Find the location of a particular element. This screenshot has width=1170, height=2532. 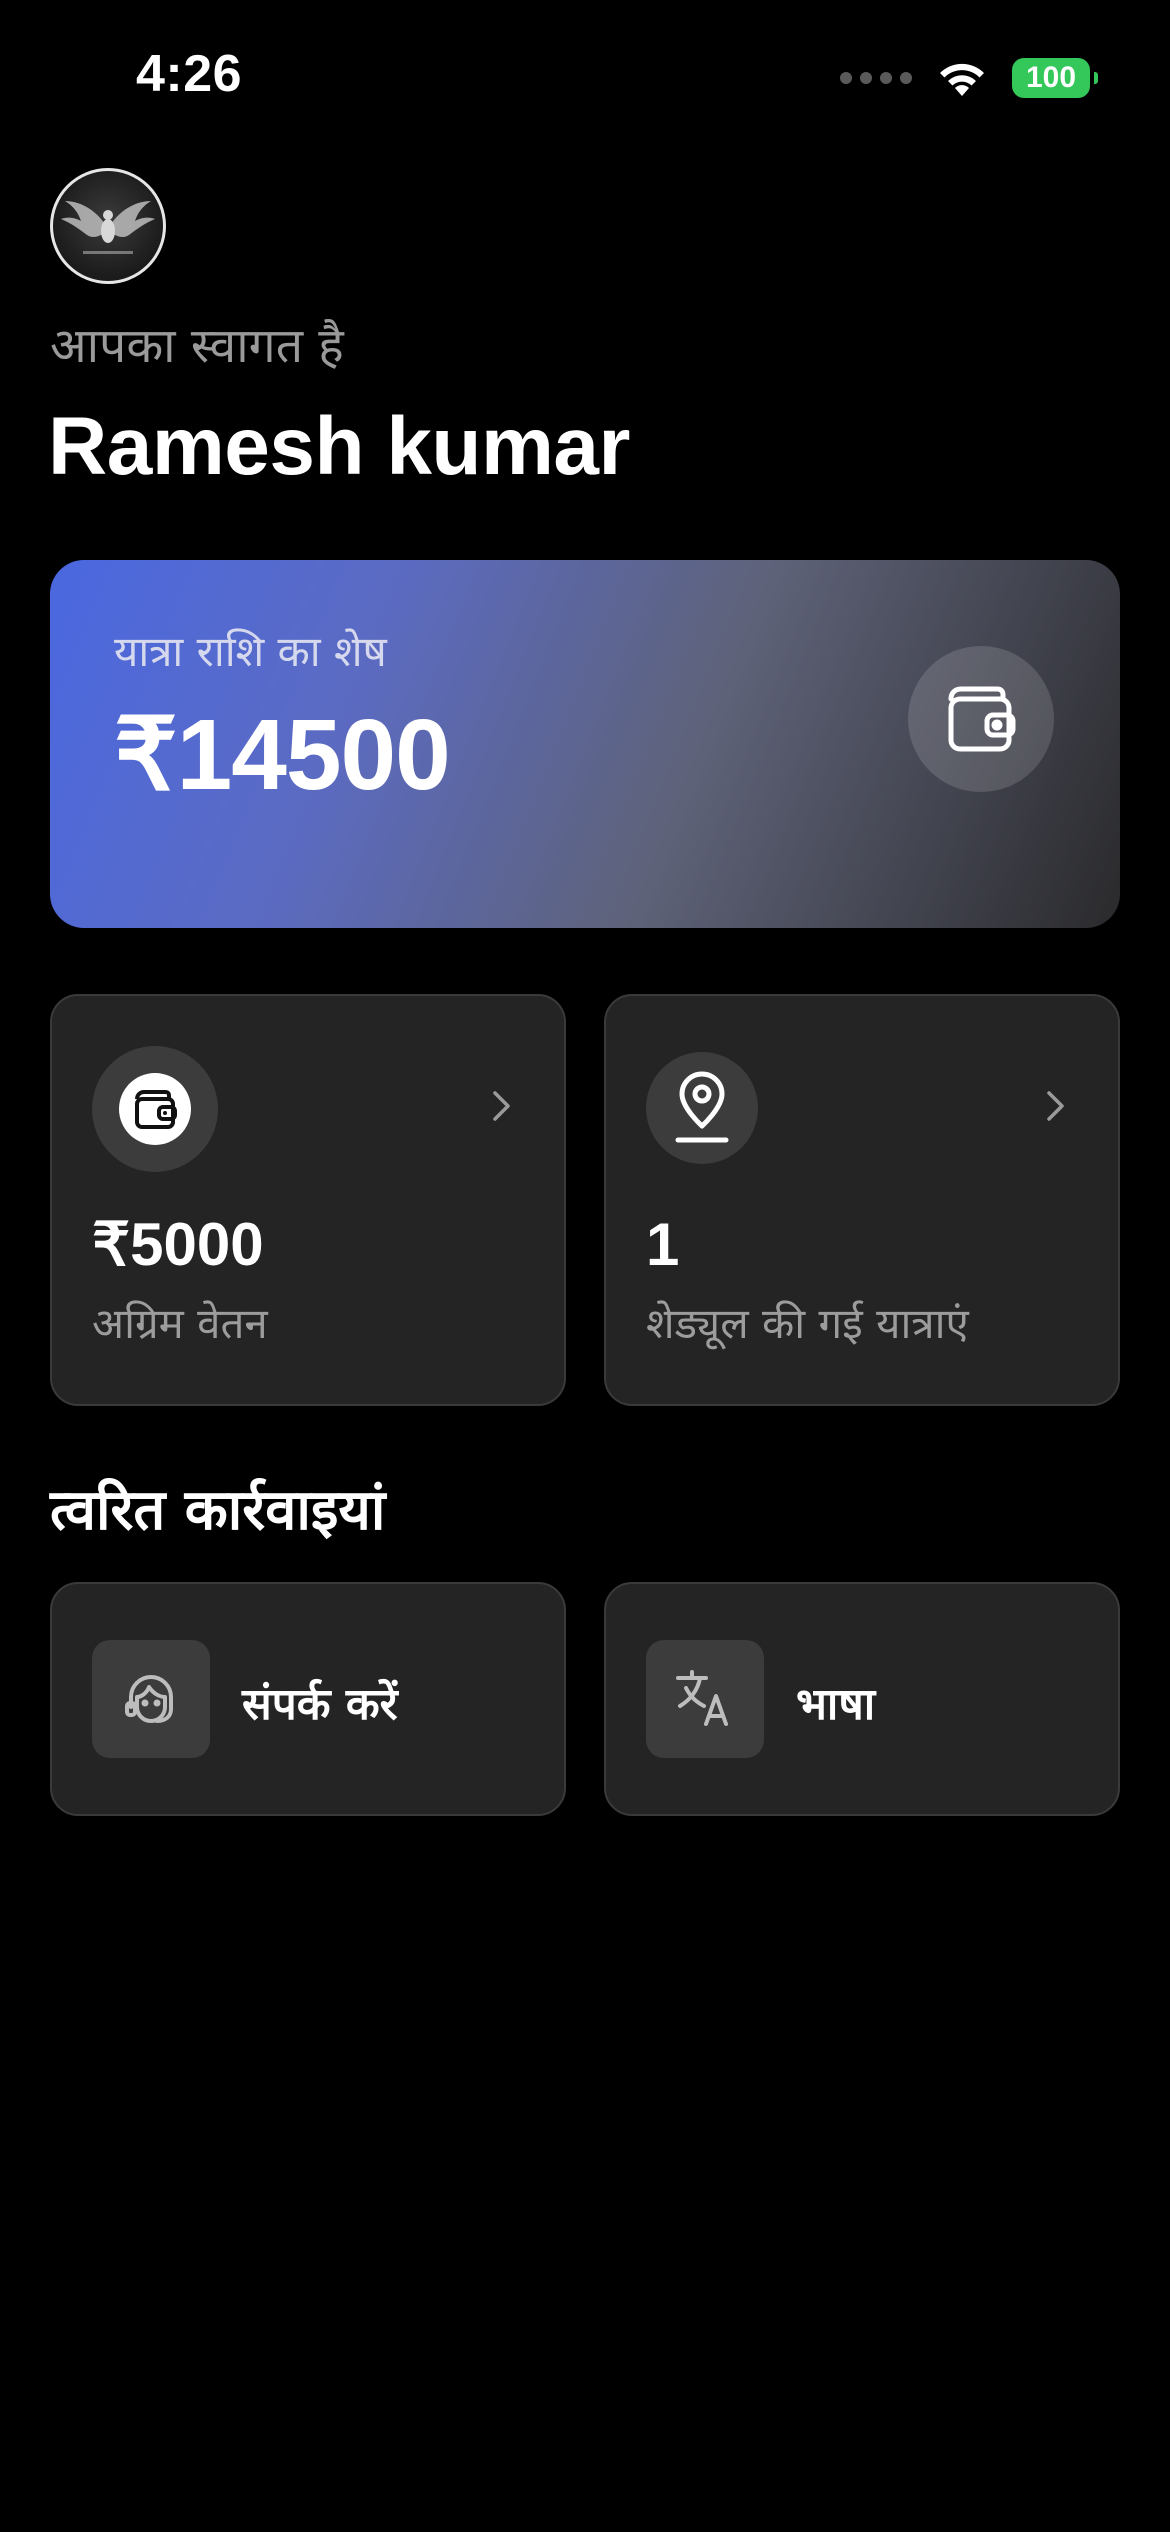

contact-us-button: संपर्क करें is located at coordinates (308, 1699).